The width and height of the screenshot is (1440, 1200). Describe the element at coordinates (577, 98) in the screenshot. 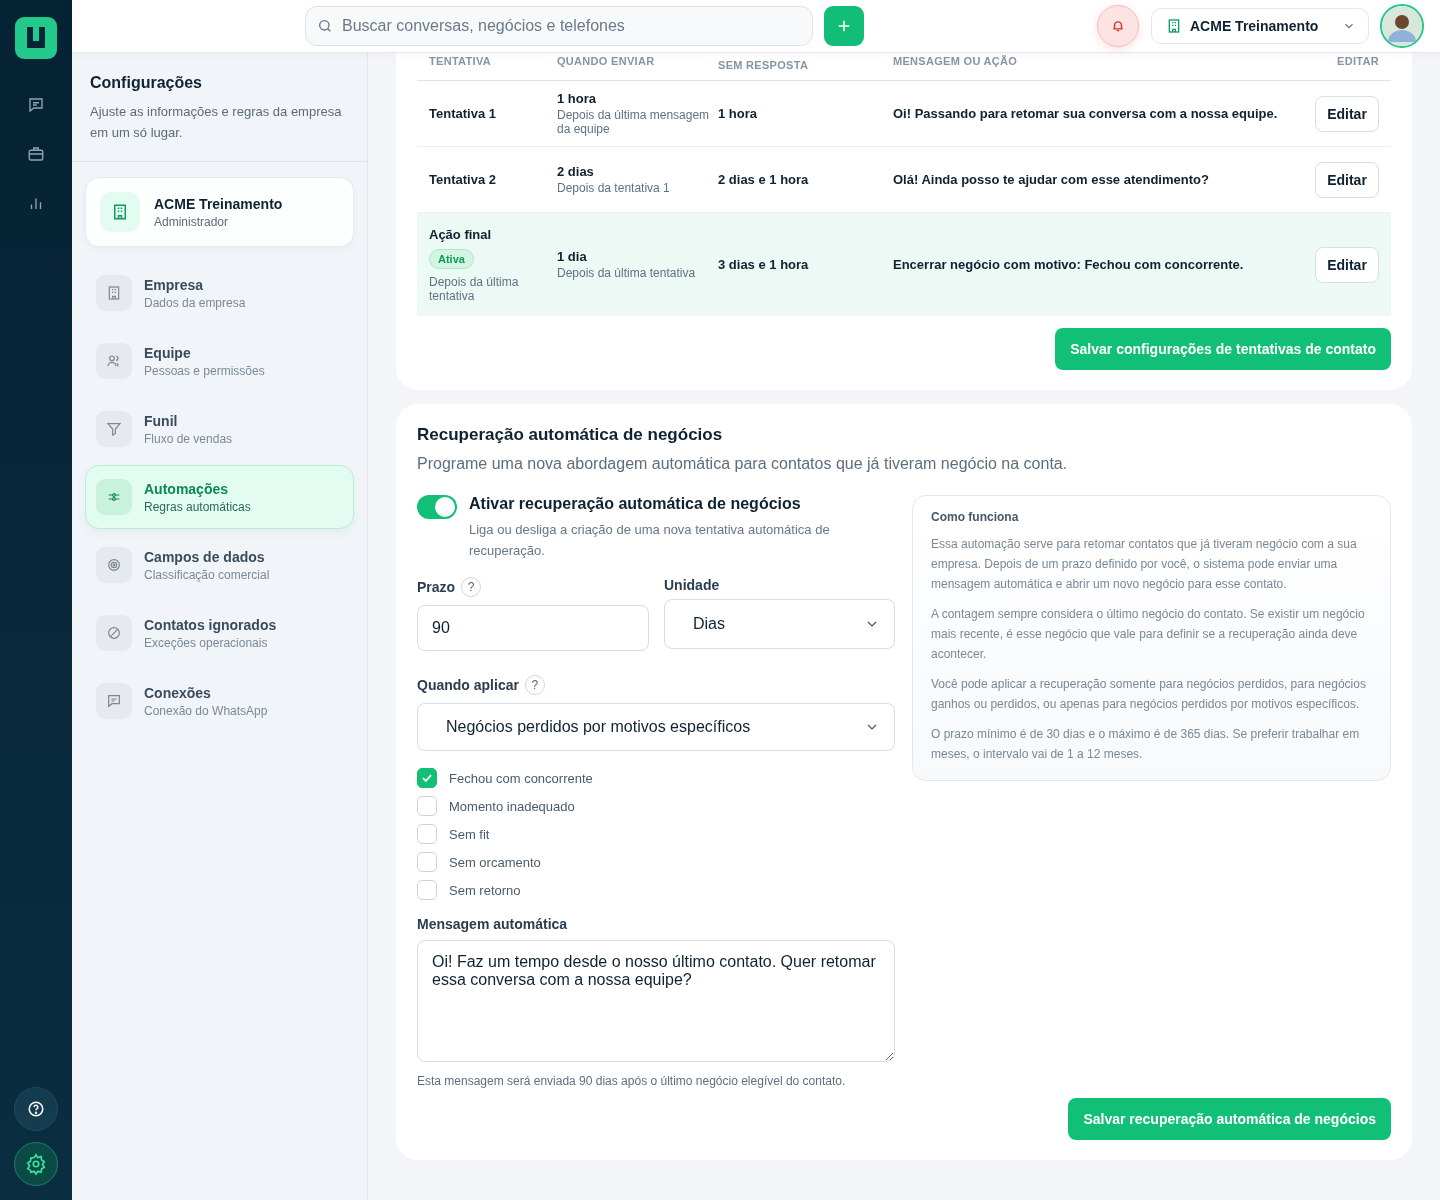

I see `send-delay: 1 hora` at that location.